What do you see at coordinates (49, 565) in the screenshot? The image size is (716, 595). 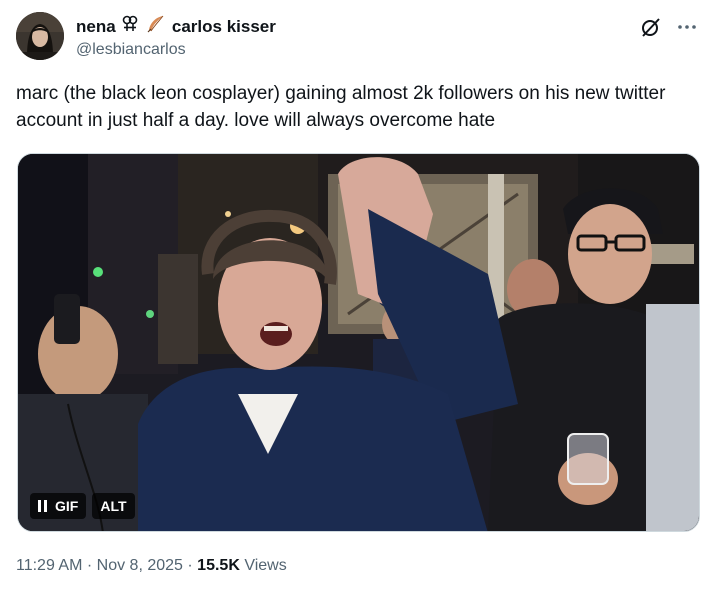 I see `tweet-time: 11:29 AM` at bounding box center [49, 565].